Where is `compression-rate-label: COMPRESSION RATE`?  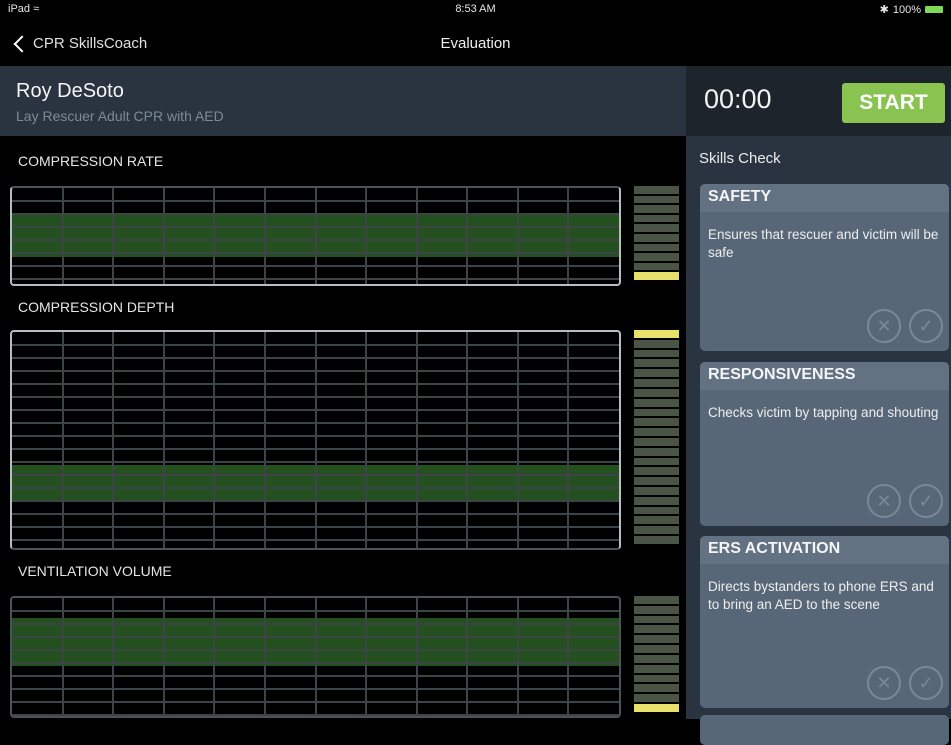
compression-rate-label: COMPRESSION RATE is located at coordinates (91, 161).